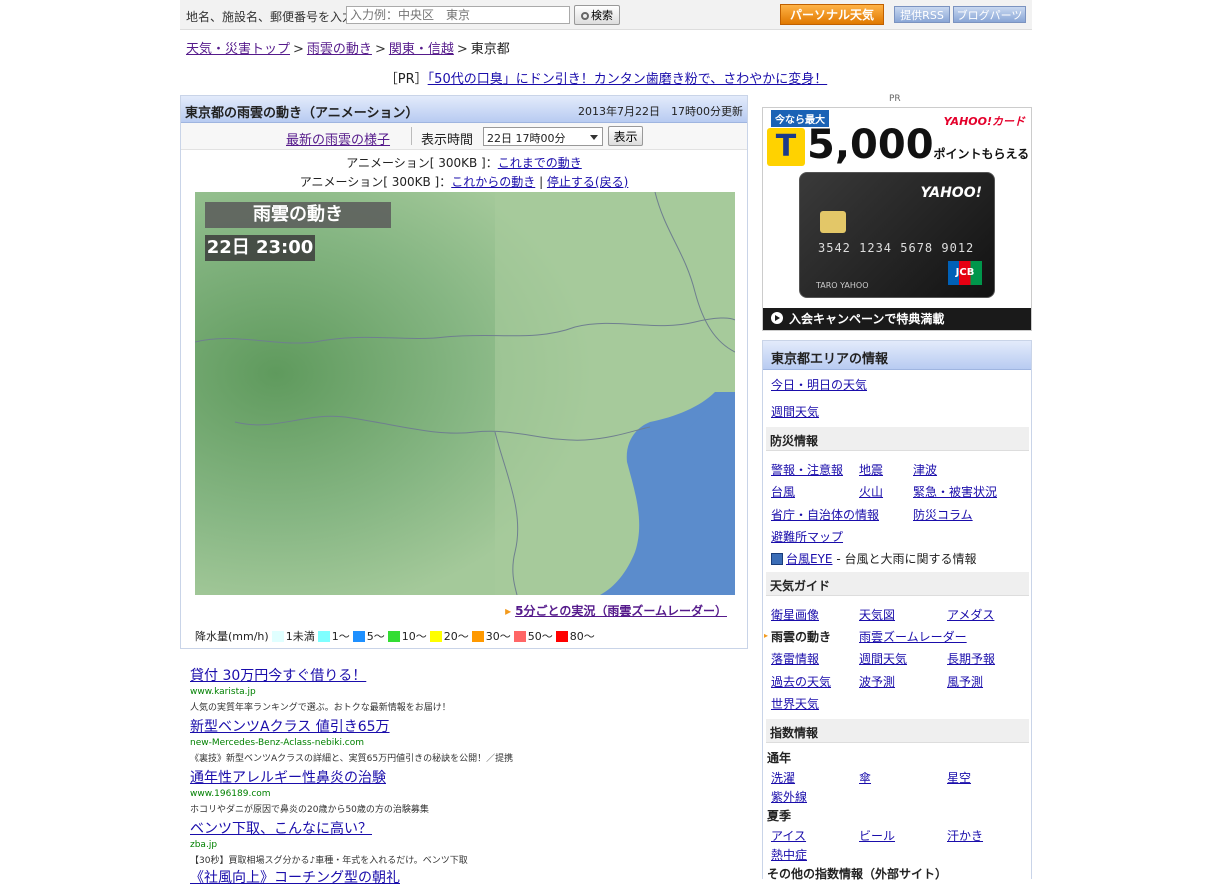 The height and width of the screenshot is (887, 1211). Describe the element at coordinates (871, 491) in the screenshot. I see `volcano-link: 火山` at that location.